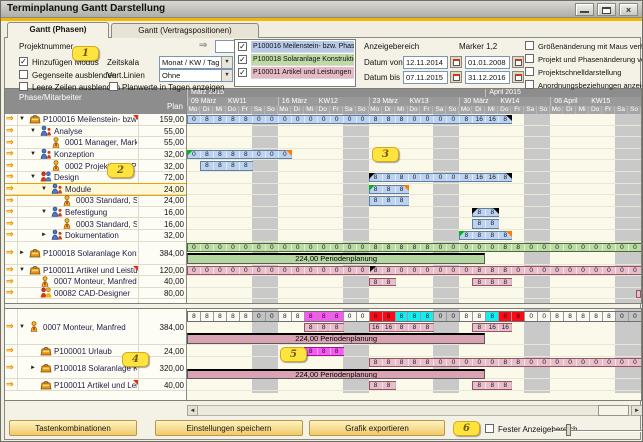 The image size is (643, 442). What do you see at coordinates (414, 270) in the screenshot?
I see `gantt-bar: 00000000000000880000008880000000000` at bounding box center [414, 270].